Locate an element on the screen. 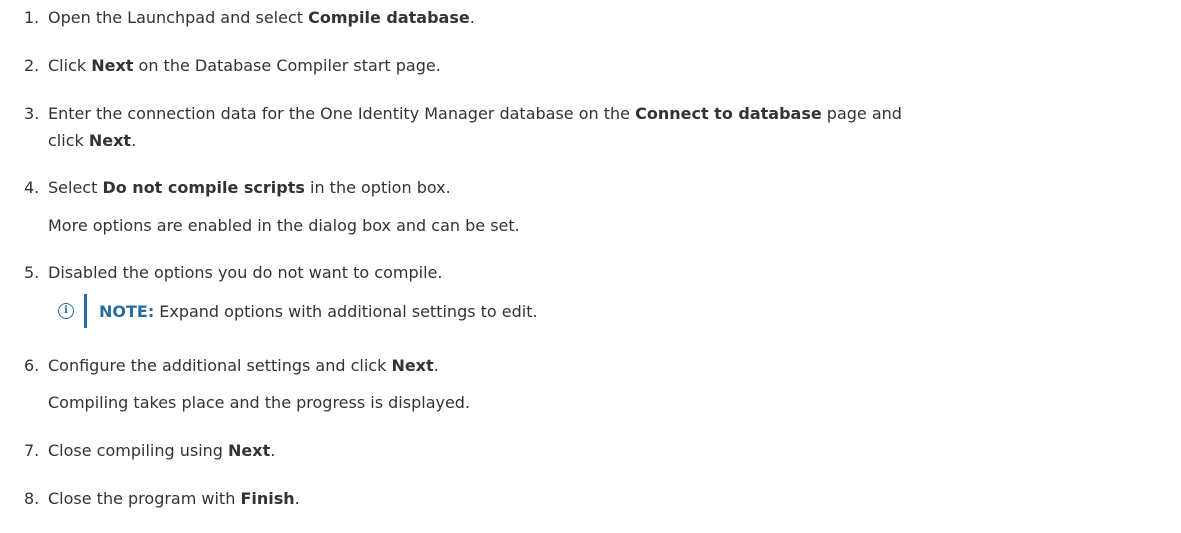 This screenshot has height=533, width=1181. step-bold: Connect to database is located at coordinates (728, 113).